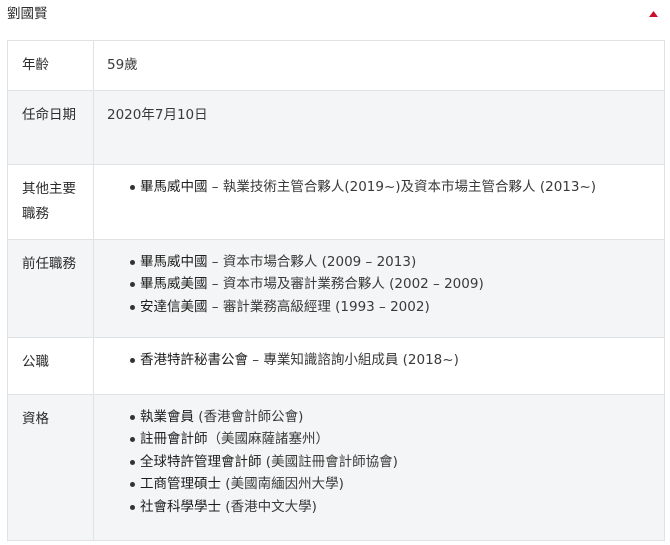 Image resolution: width=670 pixels, height=545 pixels. Describe the element at coordinates (361, 360) in the screenshot. I see `item-detail: 專業知識諮詢小組成員 (2018~)` at that location.